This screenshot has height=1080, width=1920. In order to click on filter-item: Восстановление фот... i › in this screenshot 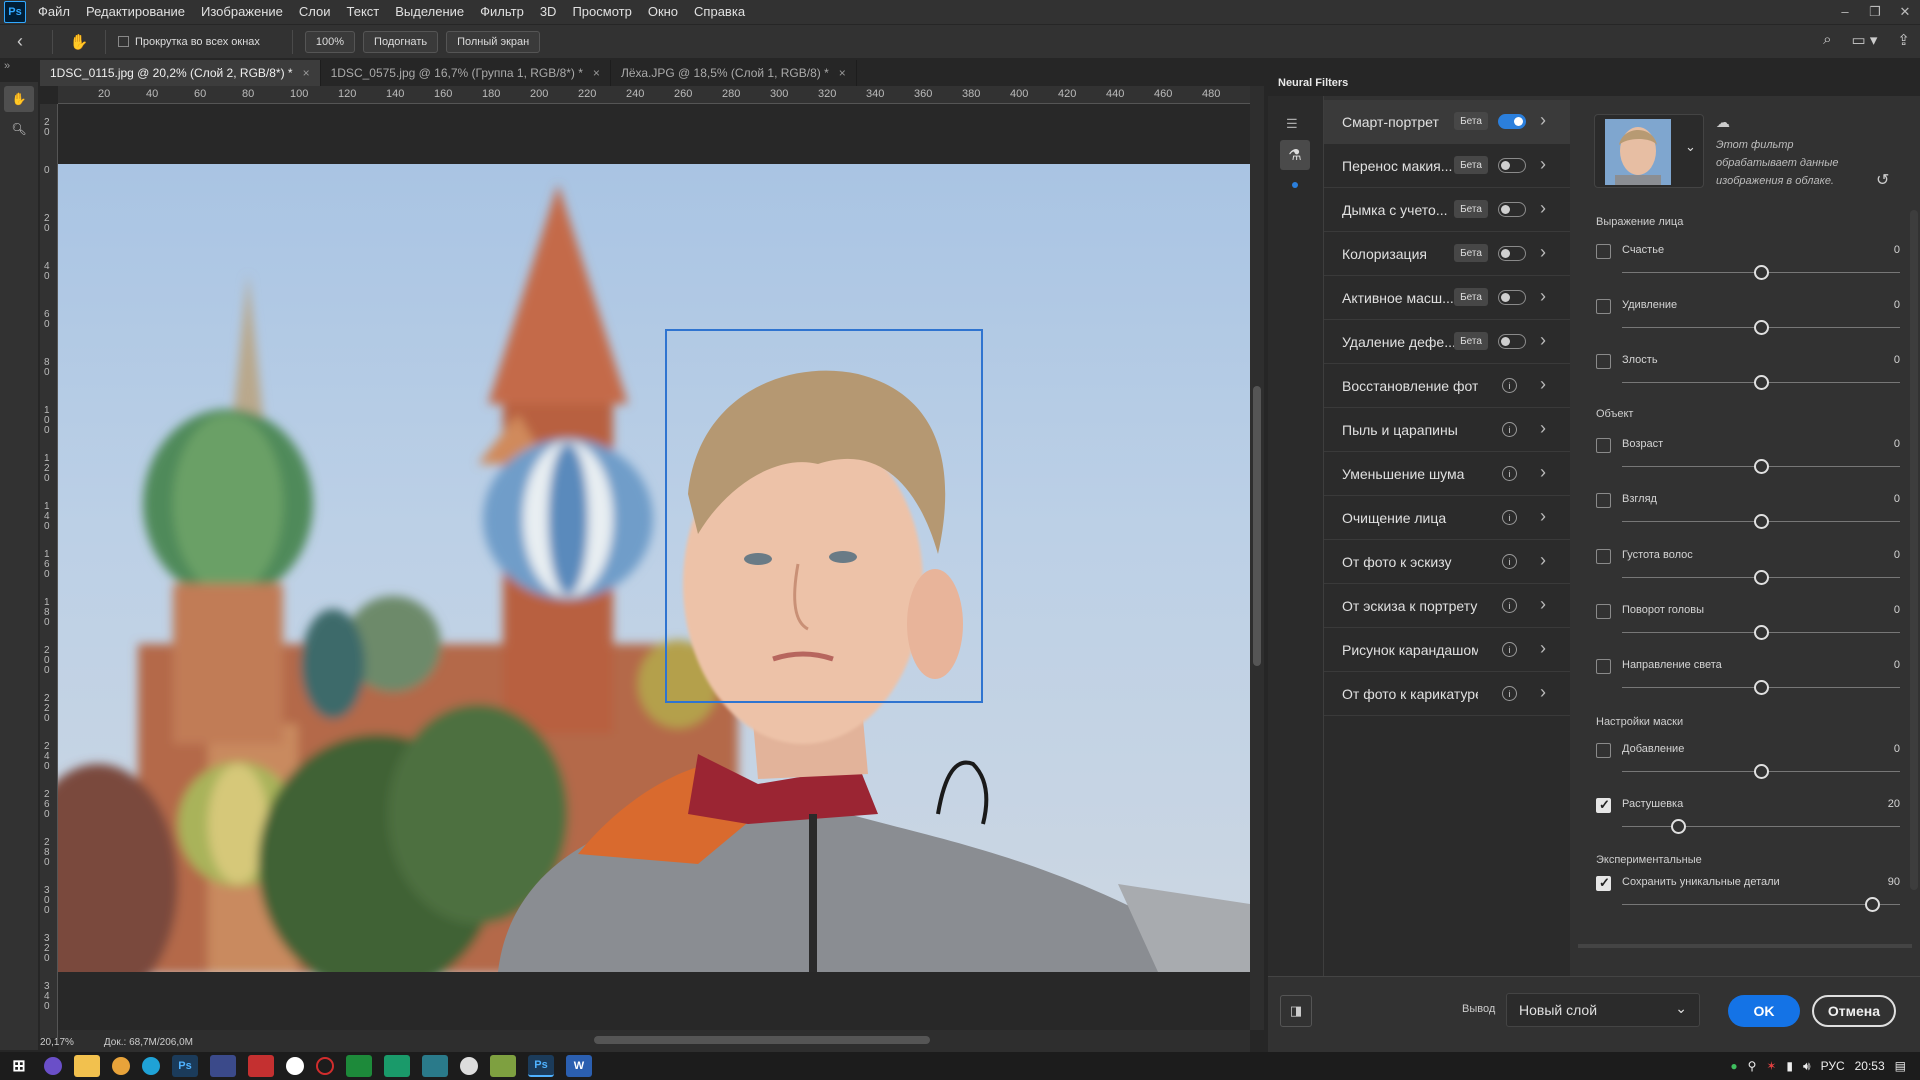, I will do `click(1447, 386)`.